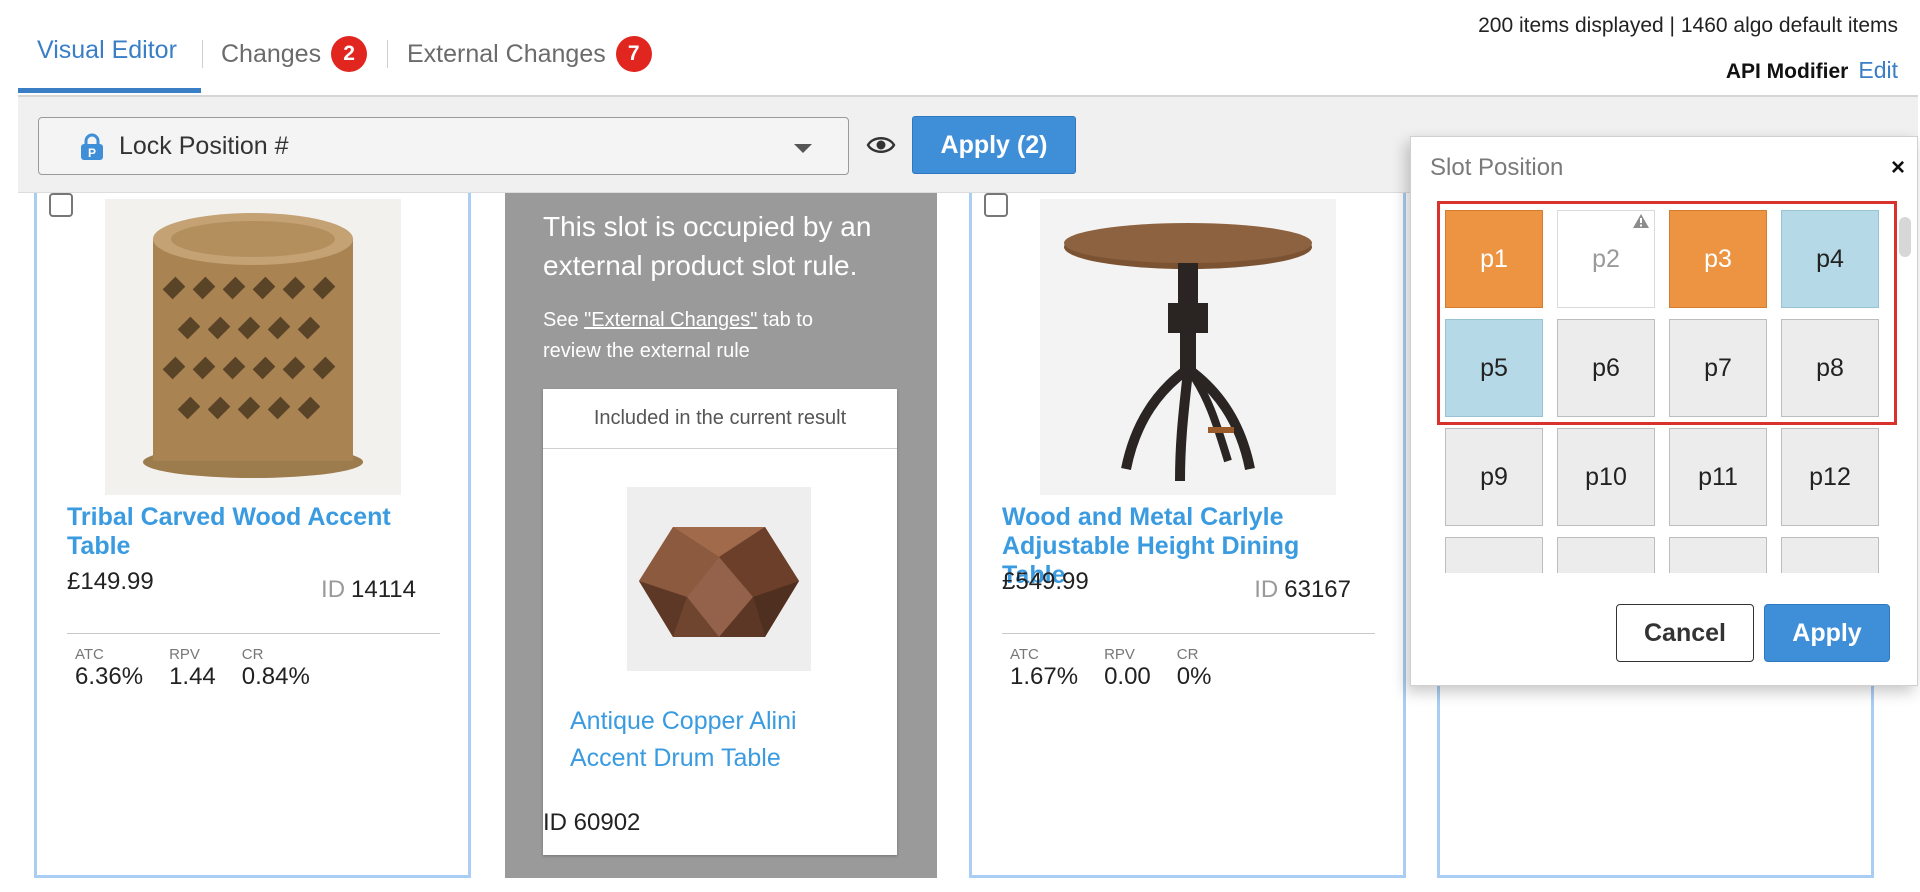  What do you see at coordinates (506, 53) in the screenshot?
I see `tab-label: External Changes` at bounding box center [506, 53].